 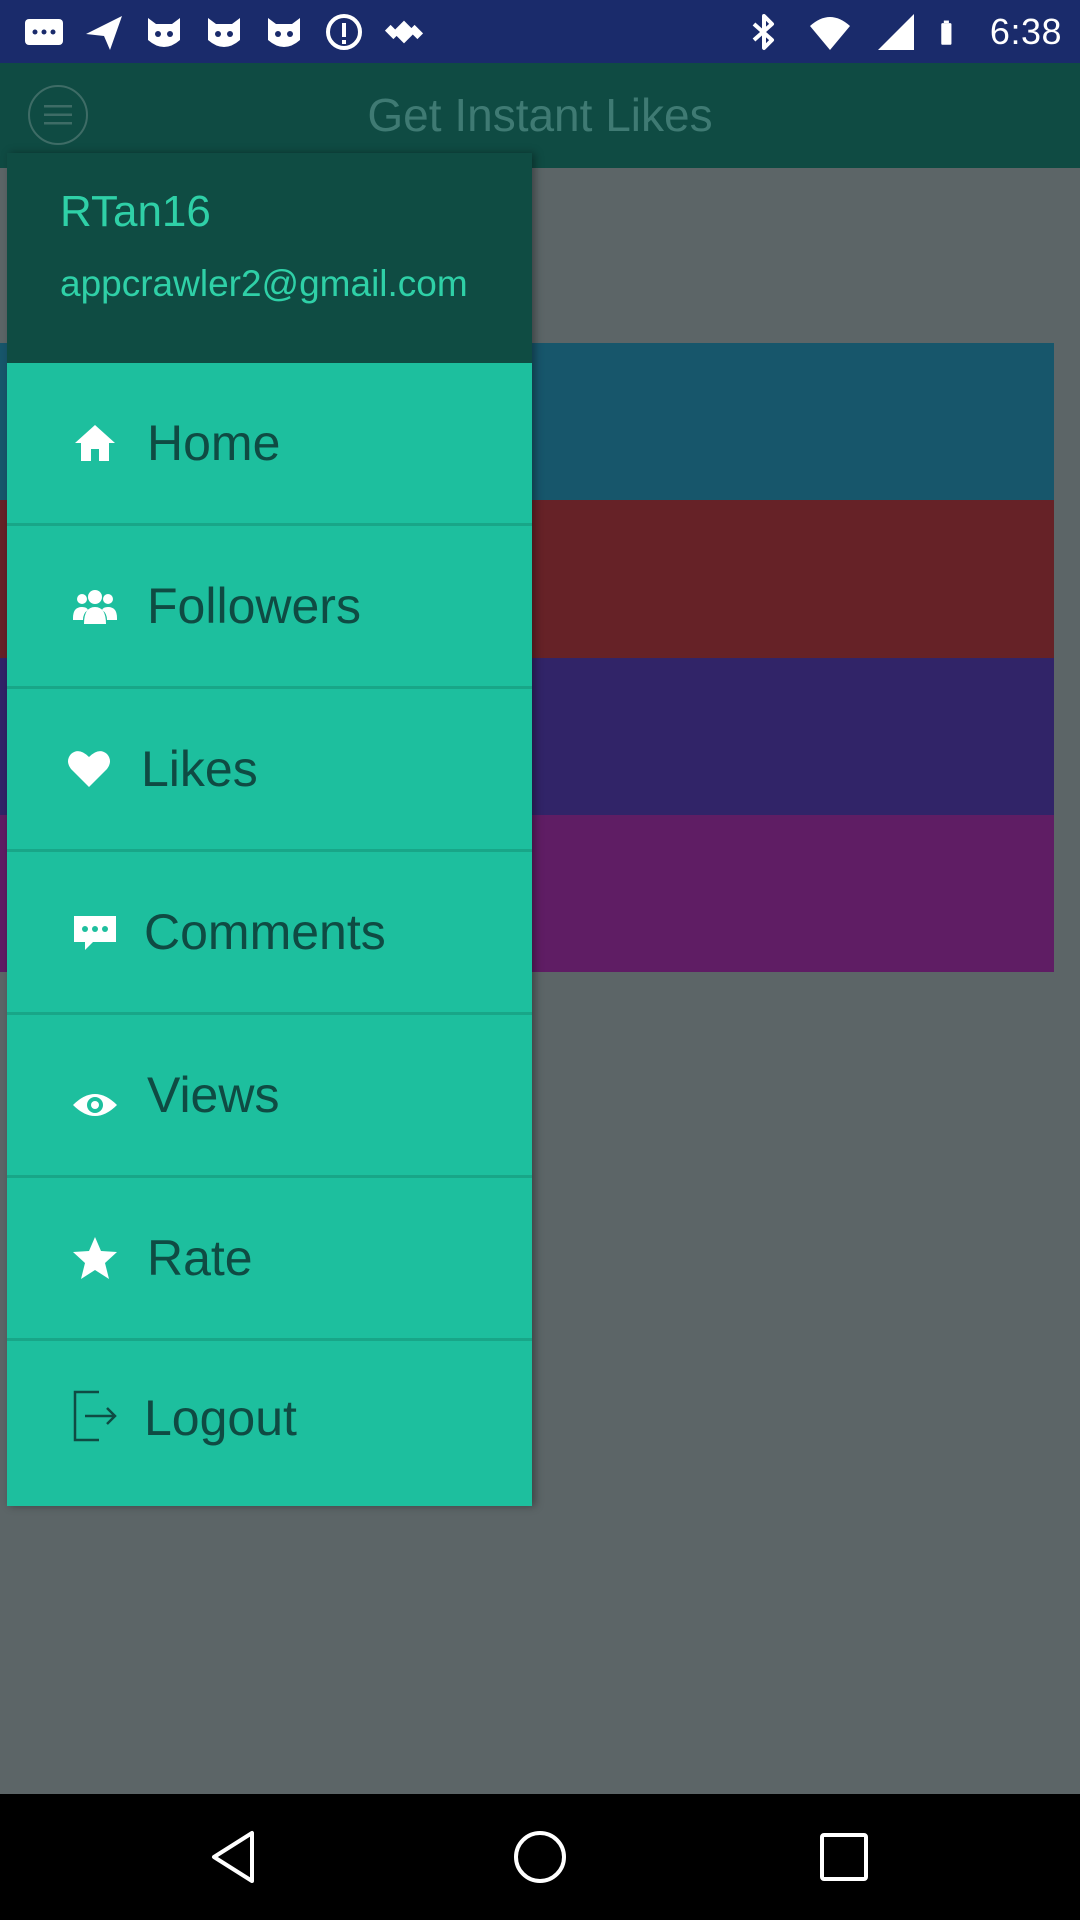 What do you see at coordinates (404, 31) in the screenshot?
I see `fake-gps-icon` at bounding box center [404, 31].